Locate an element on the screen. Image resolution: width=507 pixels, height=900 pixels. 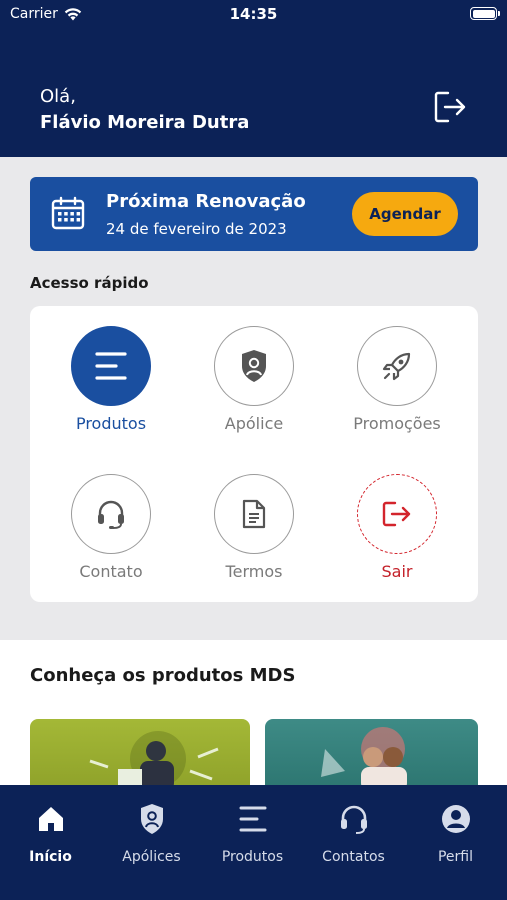
policy-circle is located at coordinates (254, 366).